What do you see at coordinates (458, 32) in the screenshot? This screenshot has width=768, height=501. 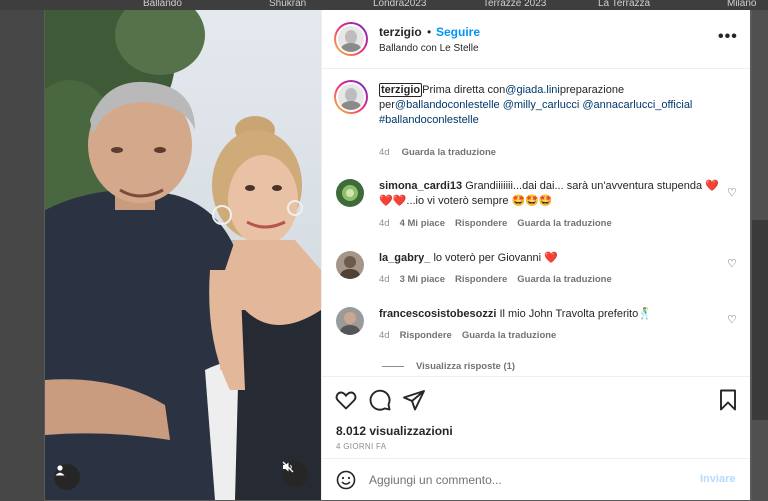 I see `follow-button: Seguire` at bounding box center [458, 32].